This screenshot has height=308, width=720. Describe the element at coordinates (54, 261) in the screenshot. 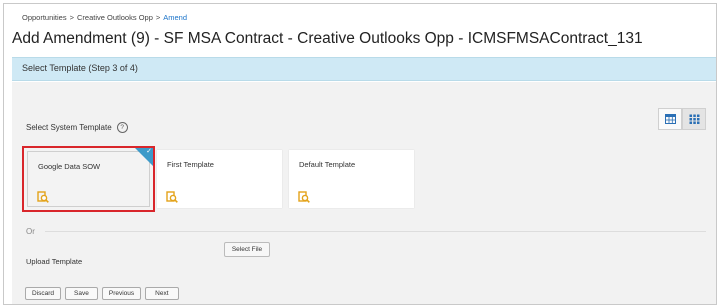

I see `upload-template-label: Upload Template` at that location.